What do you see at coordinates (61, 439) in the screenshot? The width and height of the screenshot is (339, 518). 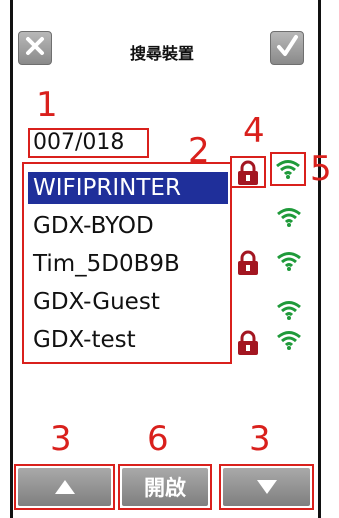 I see `annotation-3-left: 3` at bounding box center [61, 439].